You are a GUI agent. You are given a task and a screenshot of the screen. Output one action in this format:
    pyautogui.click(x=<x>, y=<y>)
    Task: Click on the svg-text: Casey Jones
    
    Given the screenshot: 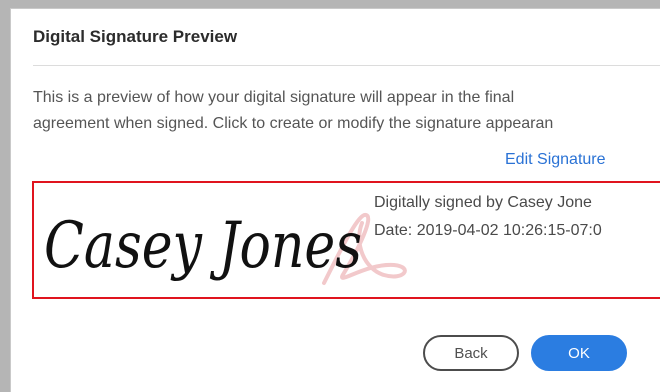 What is the action you would take?
    pyautogui.click(x=203, y=246)
    